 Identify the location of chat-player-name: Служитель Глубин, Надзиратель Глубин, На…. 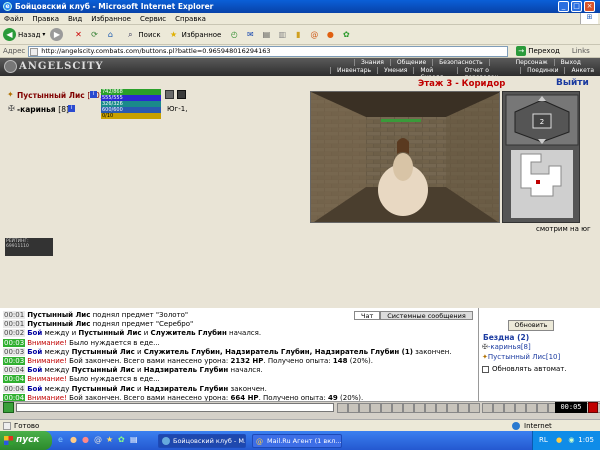
(278, 352).